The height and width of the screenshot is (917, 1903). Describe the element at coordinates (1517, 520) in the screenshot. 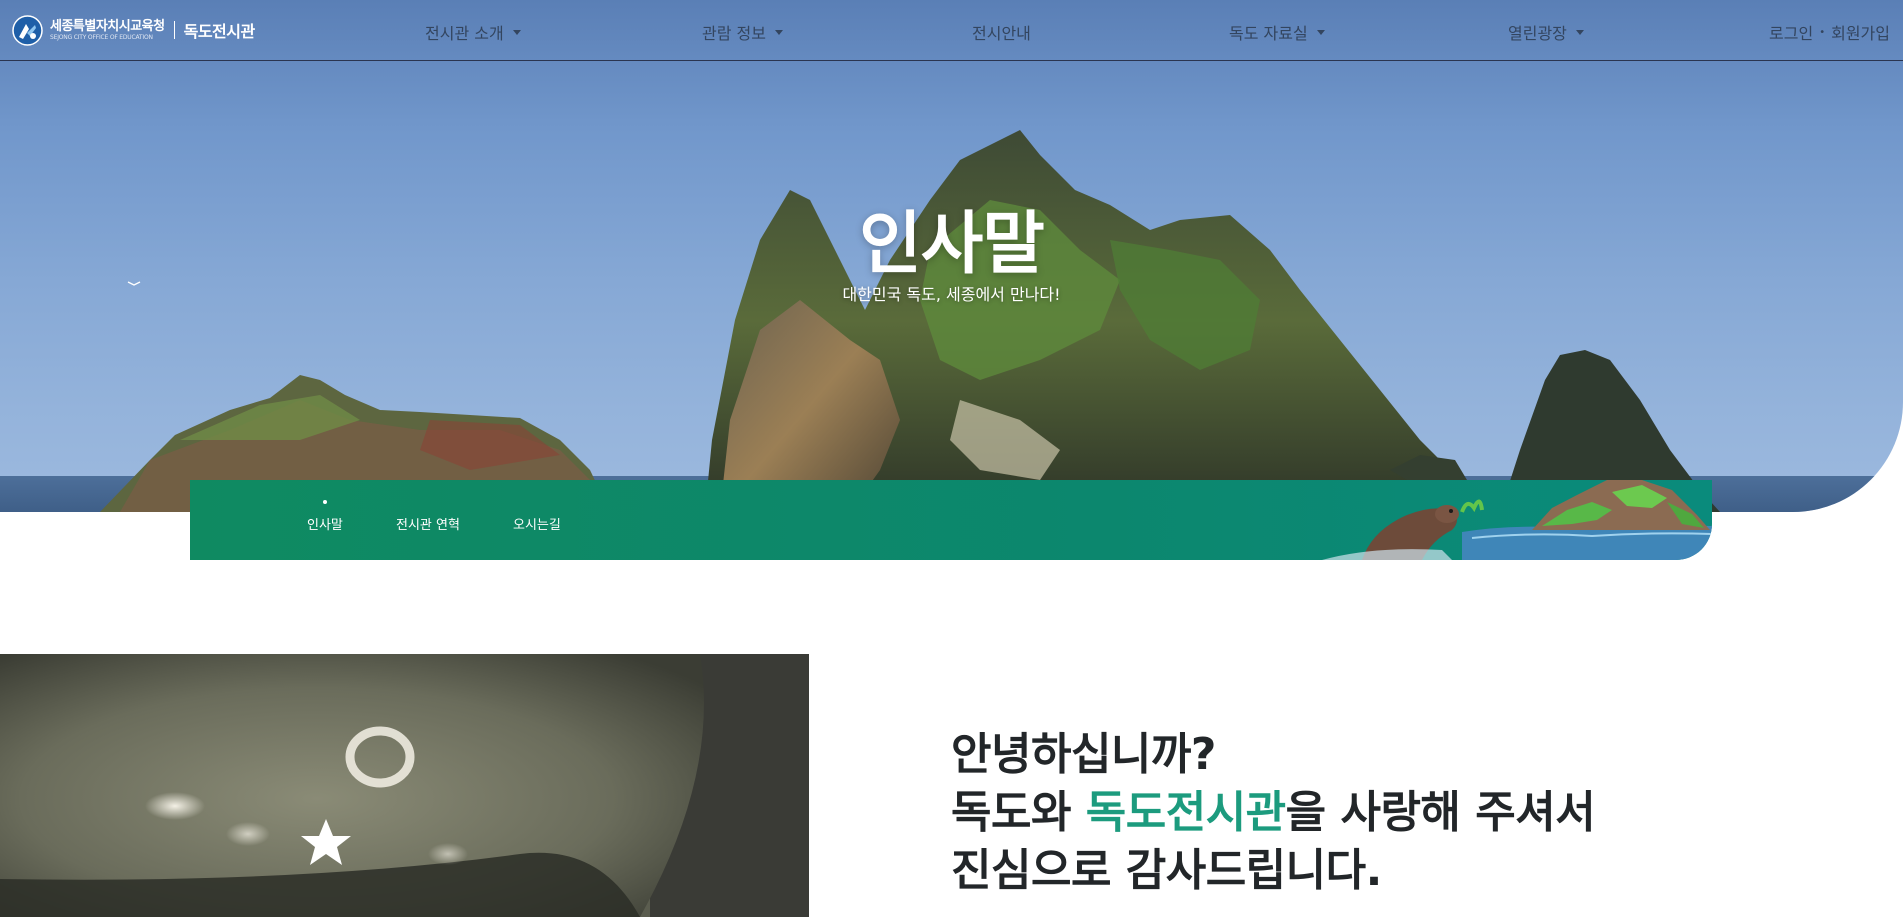

I see `dokdo-sea-lion-illustration` at that location.